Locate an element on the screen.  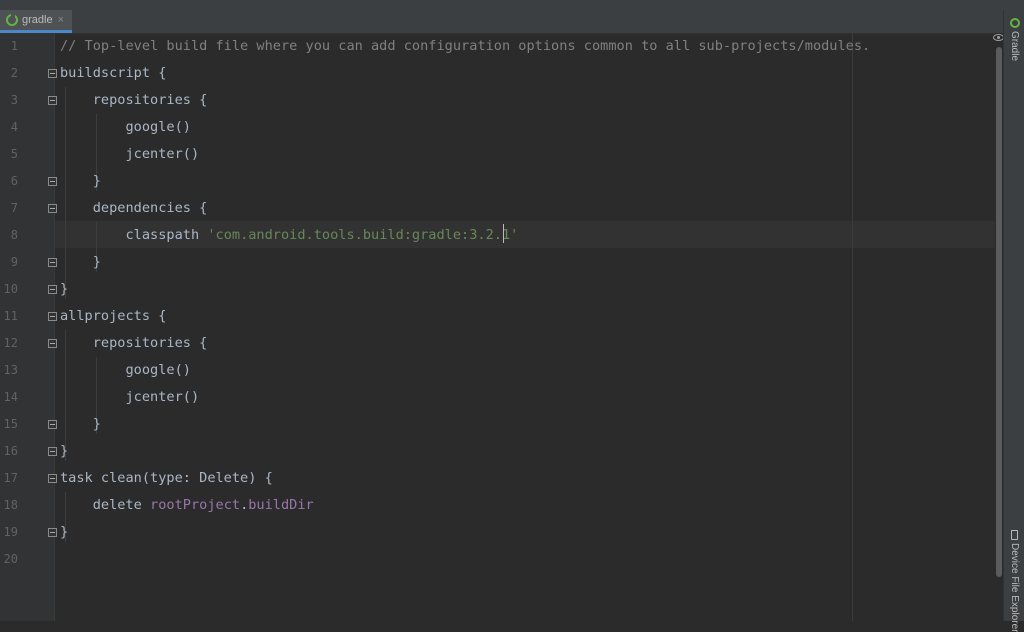
code-token: allprojects { is located at coordinates (113, 316).